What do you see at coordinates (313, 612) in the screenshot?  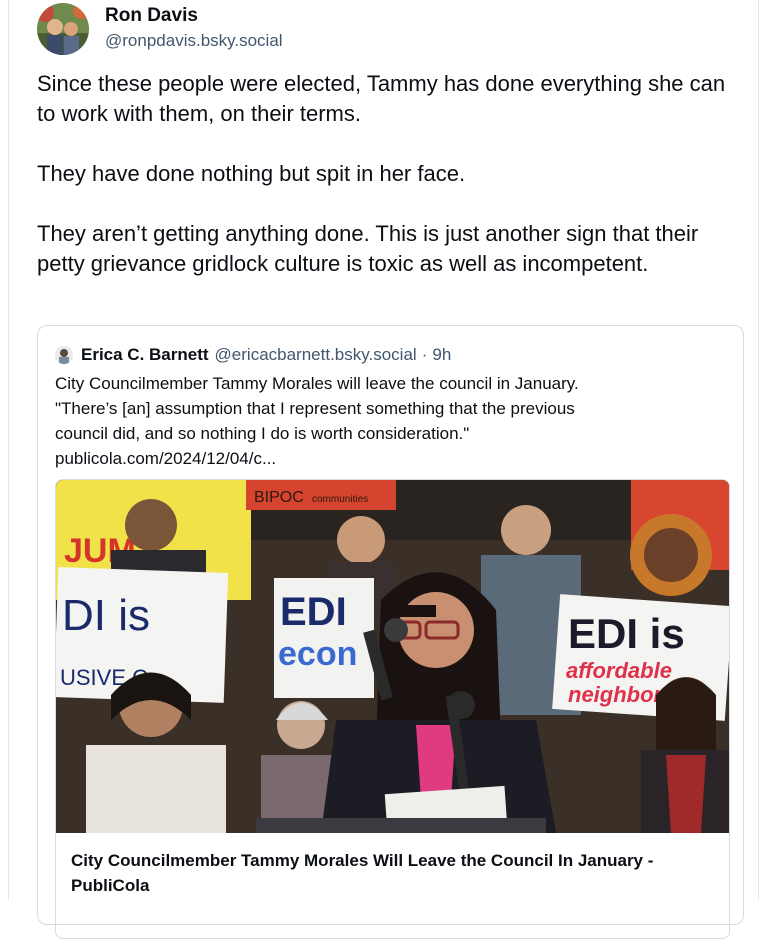 I see `sign-text: EDI` at bounding box center [313, 612].